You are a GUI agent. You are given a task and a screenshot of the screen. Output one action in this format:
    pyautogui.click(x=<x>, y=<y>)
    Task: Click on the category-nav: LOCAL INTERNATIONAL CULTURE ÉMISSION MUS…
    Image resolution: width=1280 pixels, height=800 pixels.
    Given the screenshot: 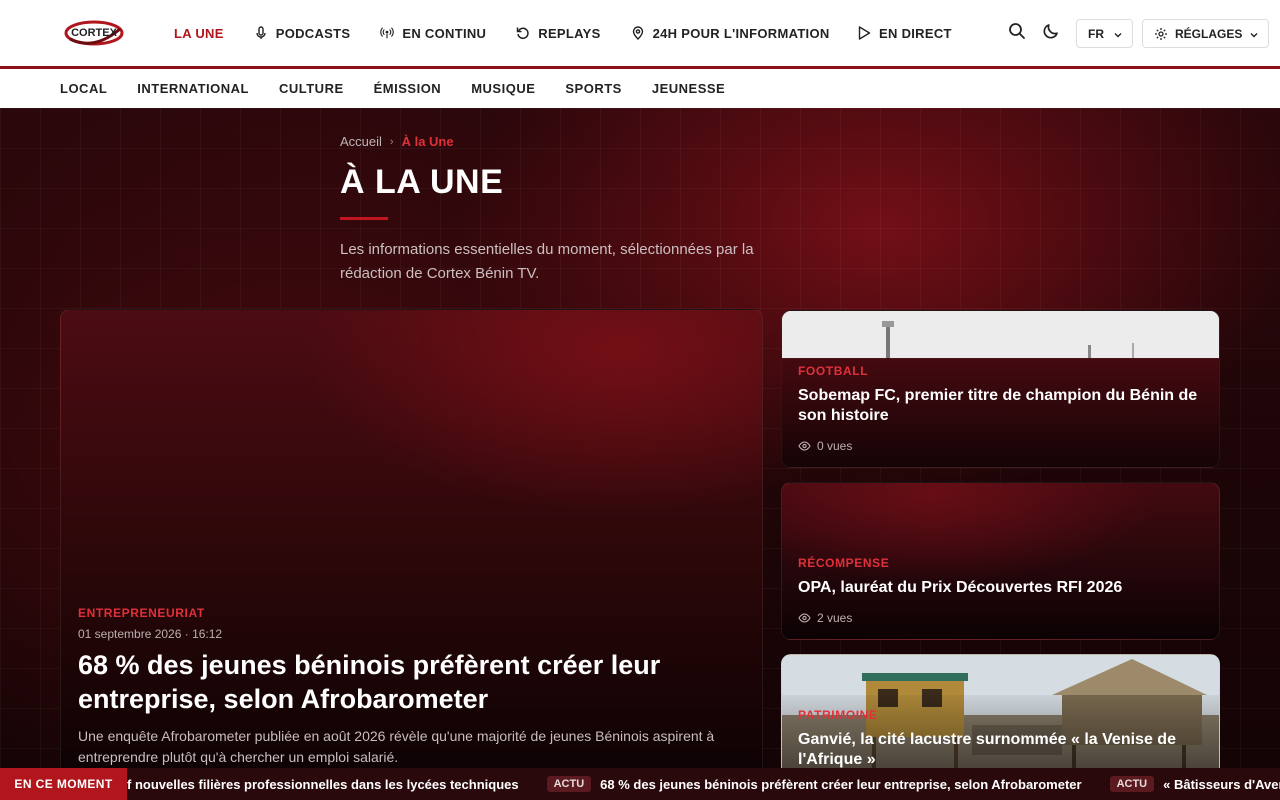 What is the action you would take?
    pyautogui.click(x=640, y=88)
    